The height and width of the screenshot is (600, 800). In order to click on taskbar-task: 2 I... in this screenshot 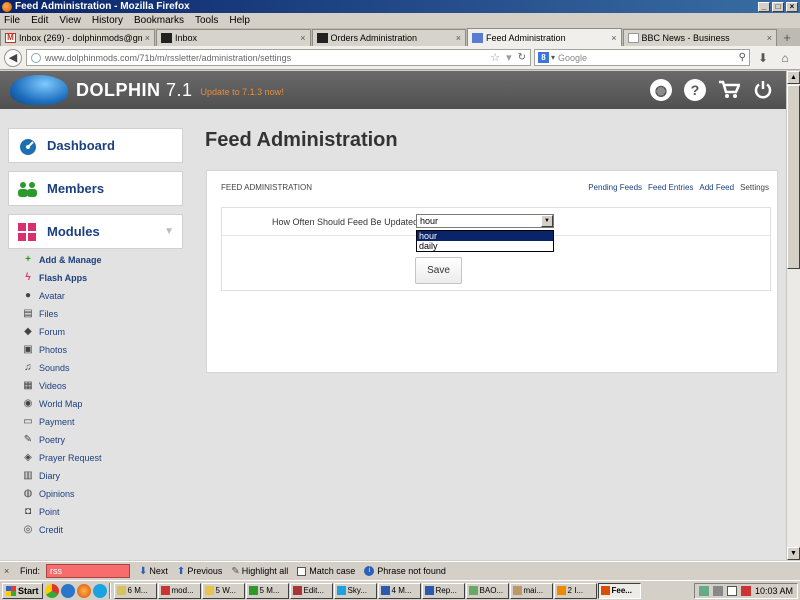, I will do `click(575, 590)`.